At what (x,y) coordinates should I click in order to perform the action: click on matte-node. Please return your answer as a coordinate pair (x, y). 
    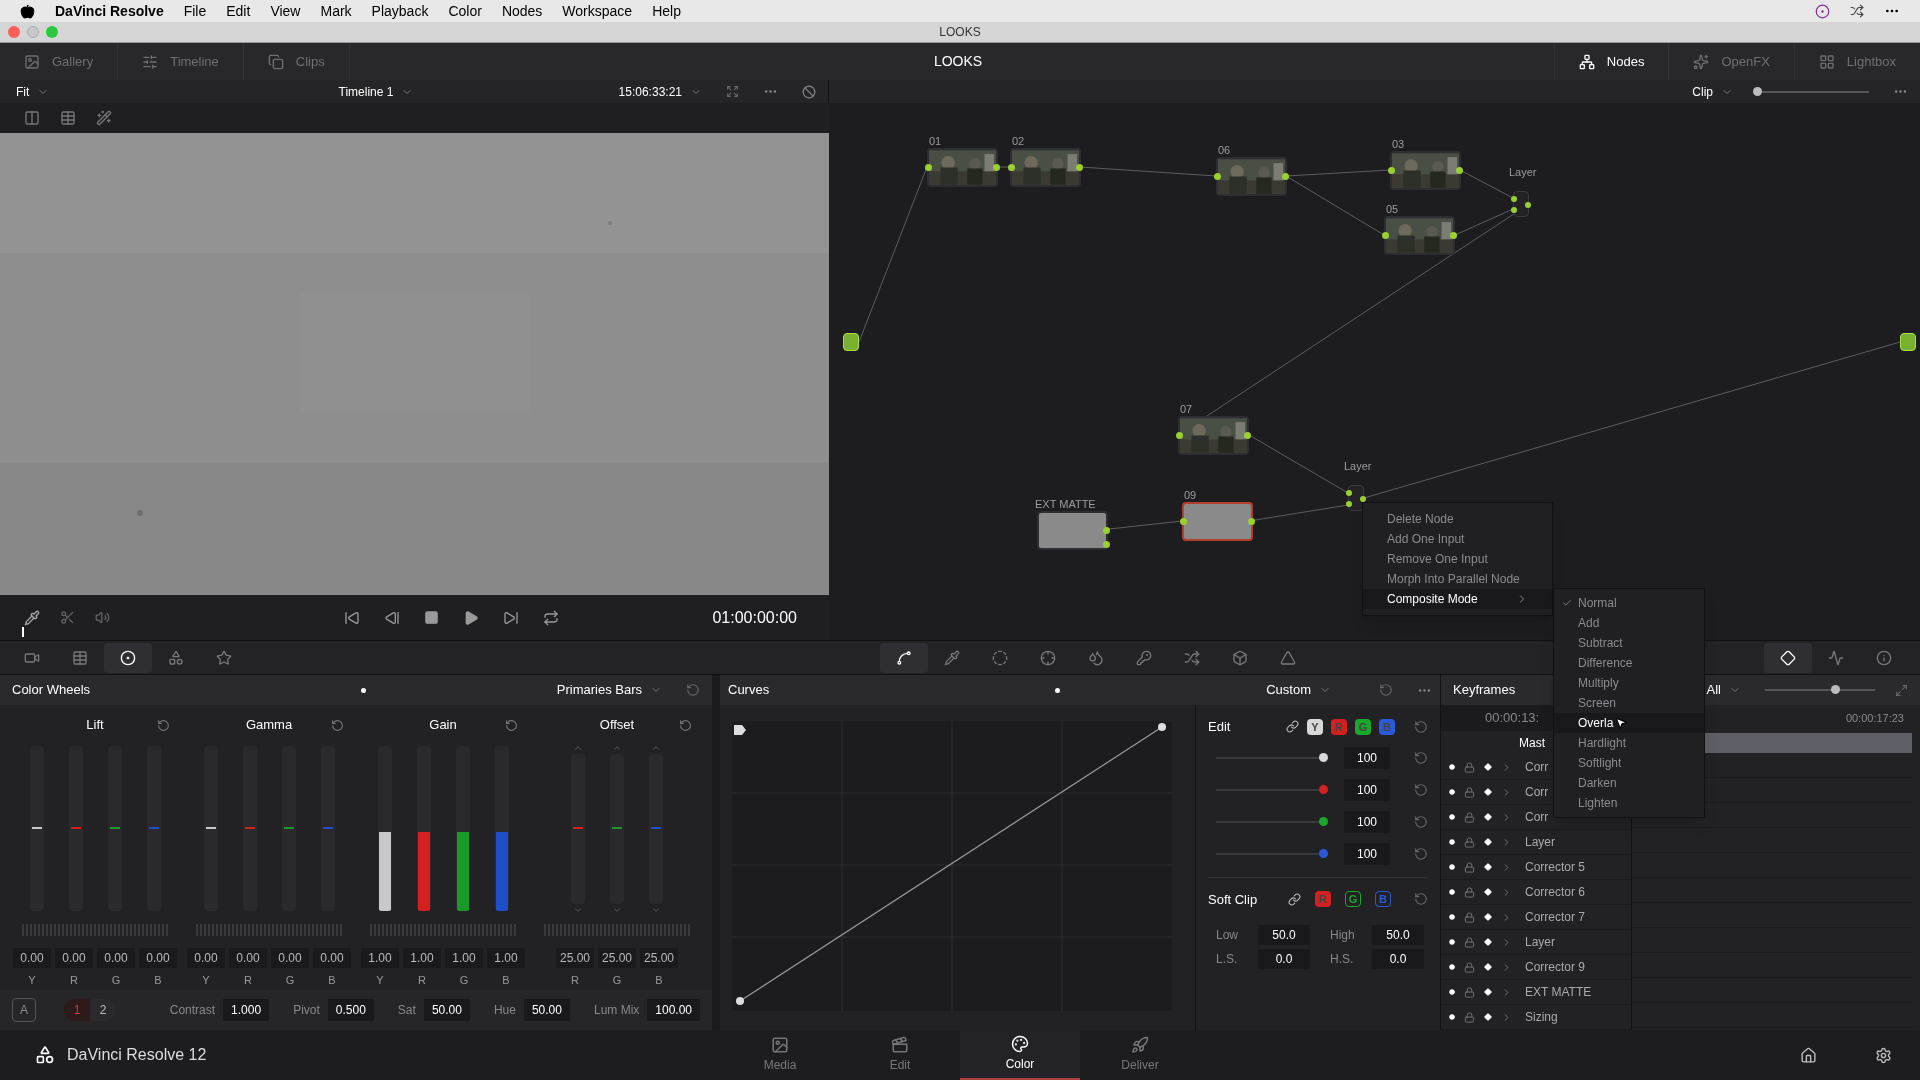
    Looking at the image, I should click on (1072, 530).